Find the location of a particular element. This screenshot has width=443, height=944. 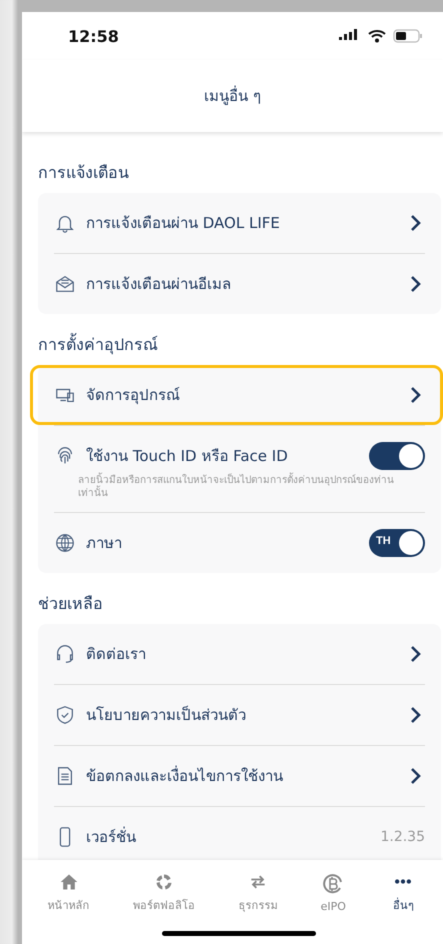

toggle-switch is located at coordinates (397, 456).